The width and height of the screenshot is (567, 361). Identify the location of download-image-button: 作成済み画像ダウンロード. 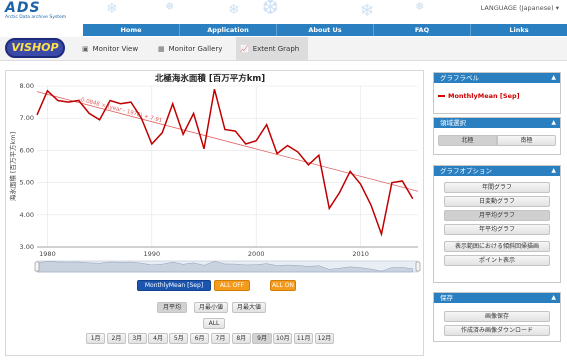
(497, 330).